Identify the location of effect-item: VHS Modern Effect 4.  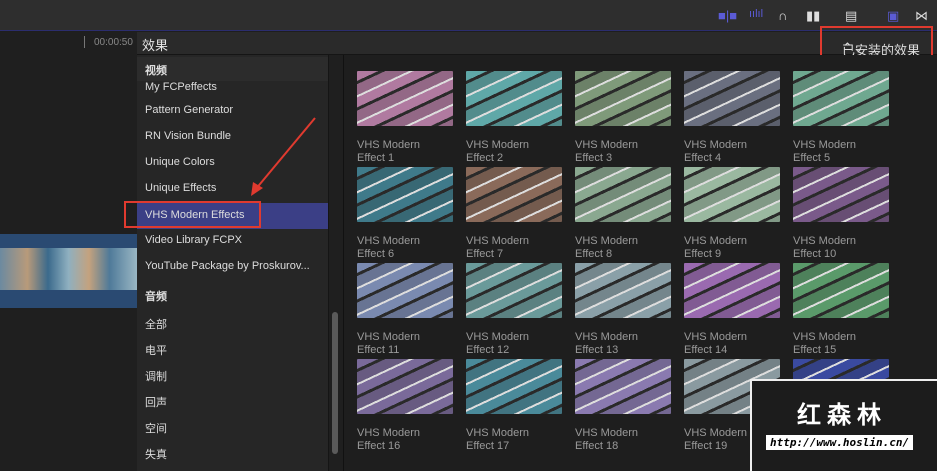
(734, 118).